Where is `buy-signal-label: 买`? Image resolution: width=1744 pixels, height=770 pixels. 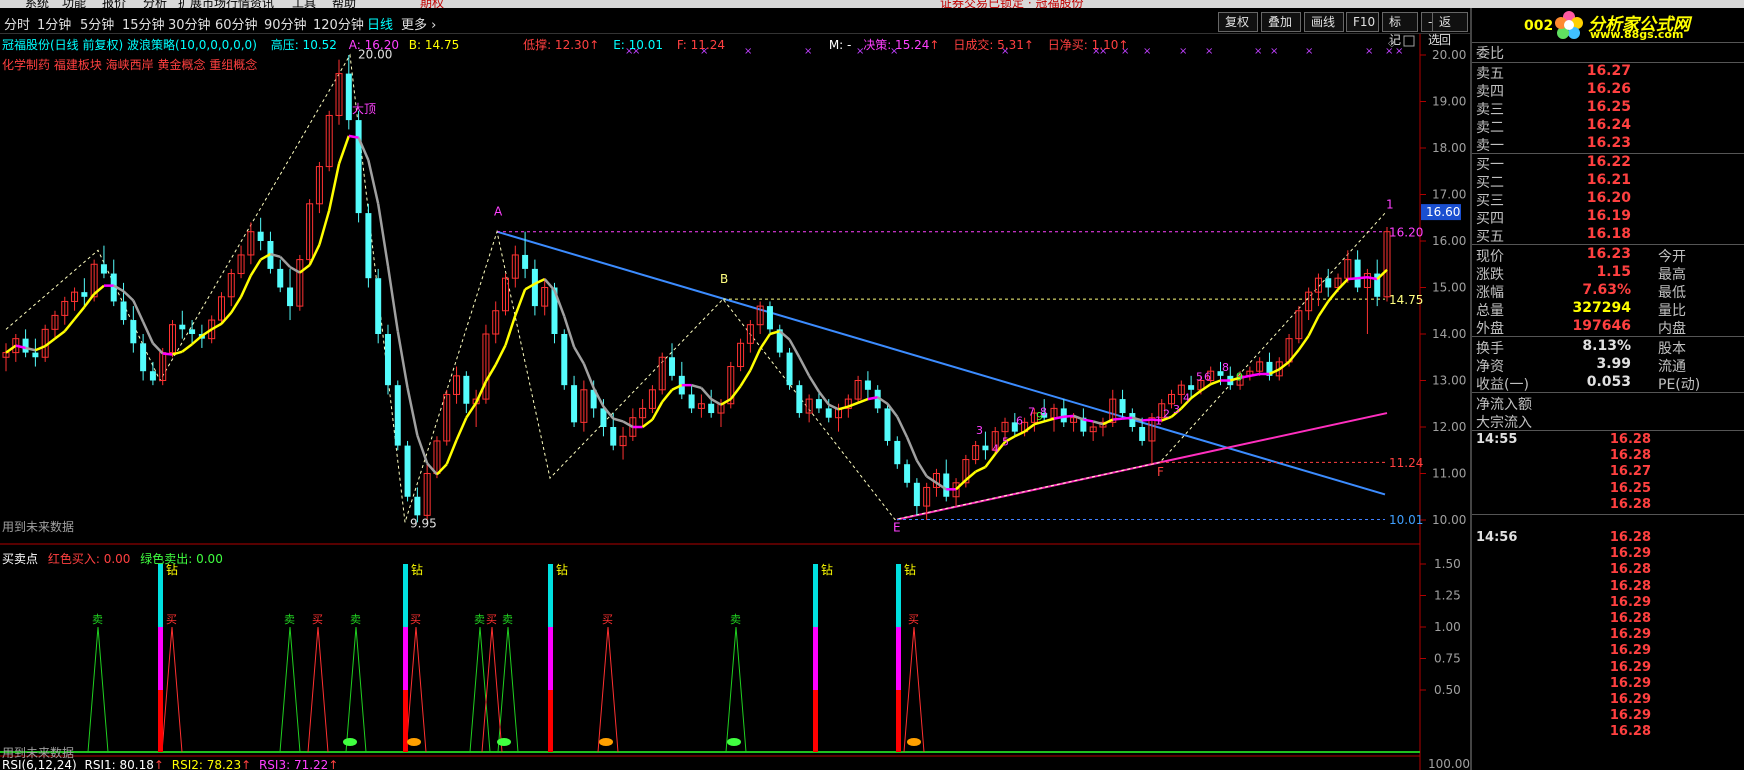 buy-signal-label: 买 is located at coordinates (317, 619).